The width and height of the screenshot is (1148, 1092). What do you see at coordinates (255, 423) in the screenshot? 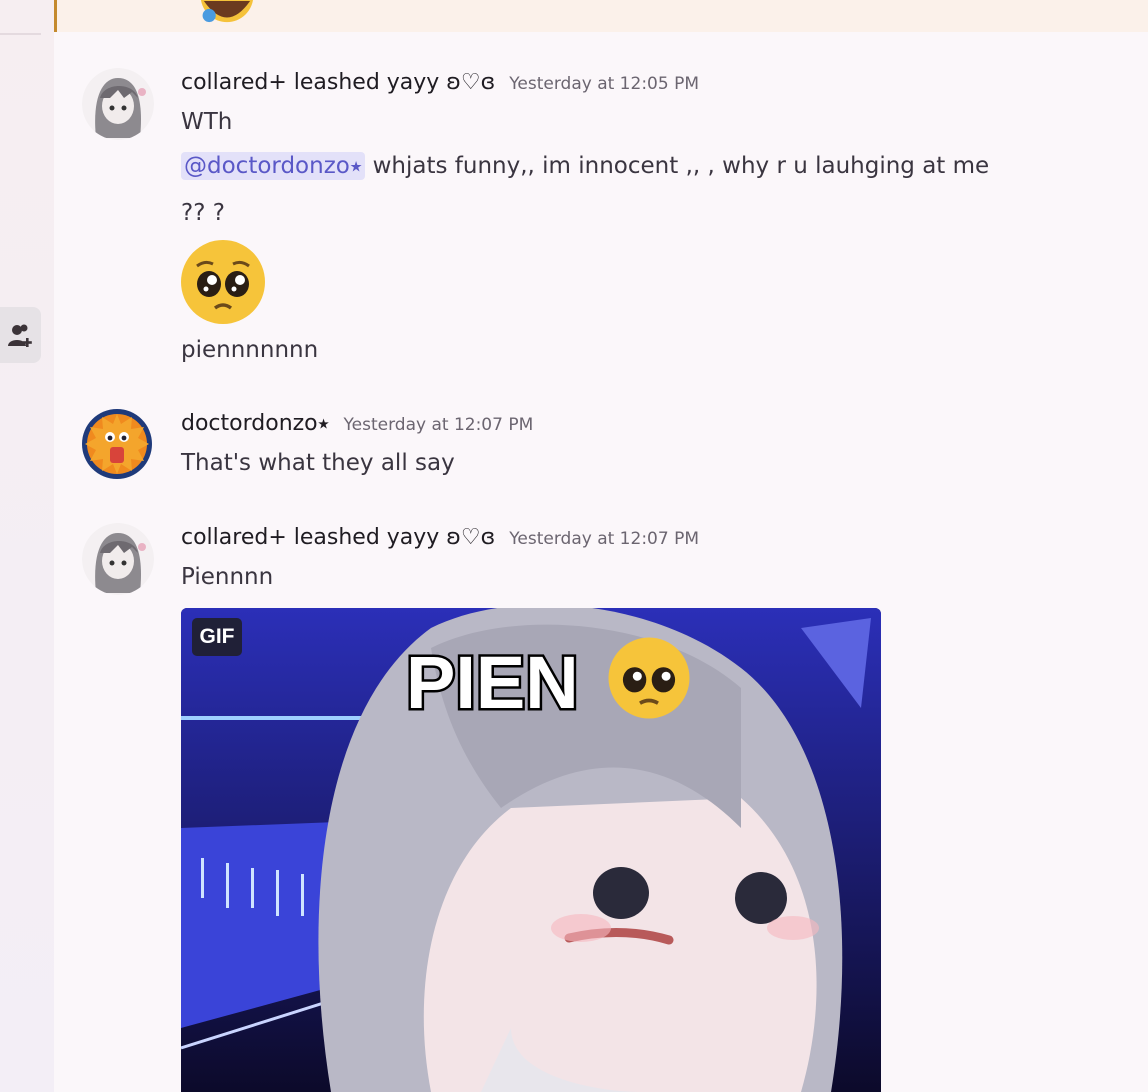
I see `username: doctordonzo⭑` at bounding box center [255, 423].